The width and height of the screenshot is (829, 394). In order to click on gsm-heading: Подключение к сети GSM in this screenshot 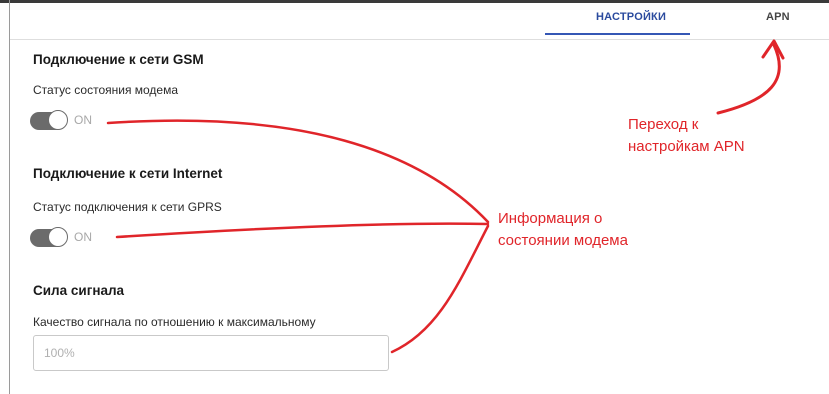, I will do `click(118, 59)`.